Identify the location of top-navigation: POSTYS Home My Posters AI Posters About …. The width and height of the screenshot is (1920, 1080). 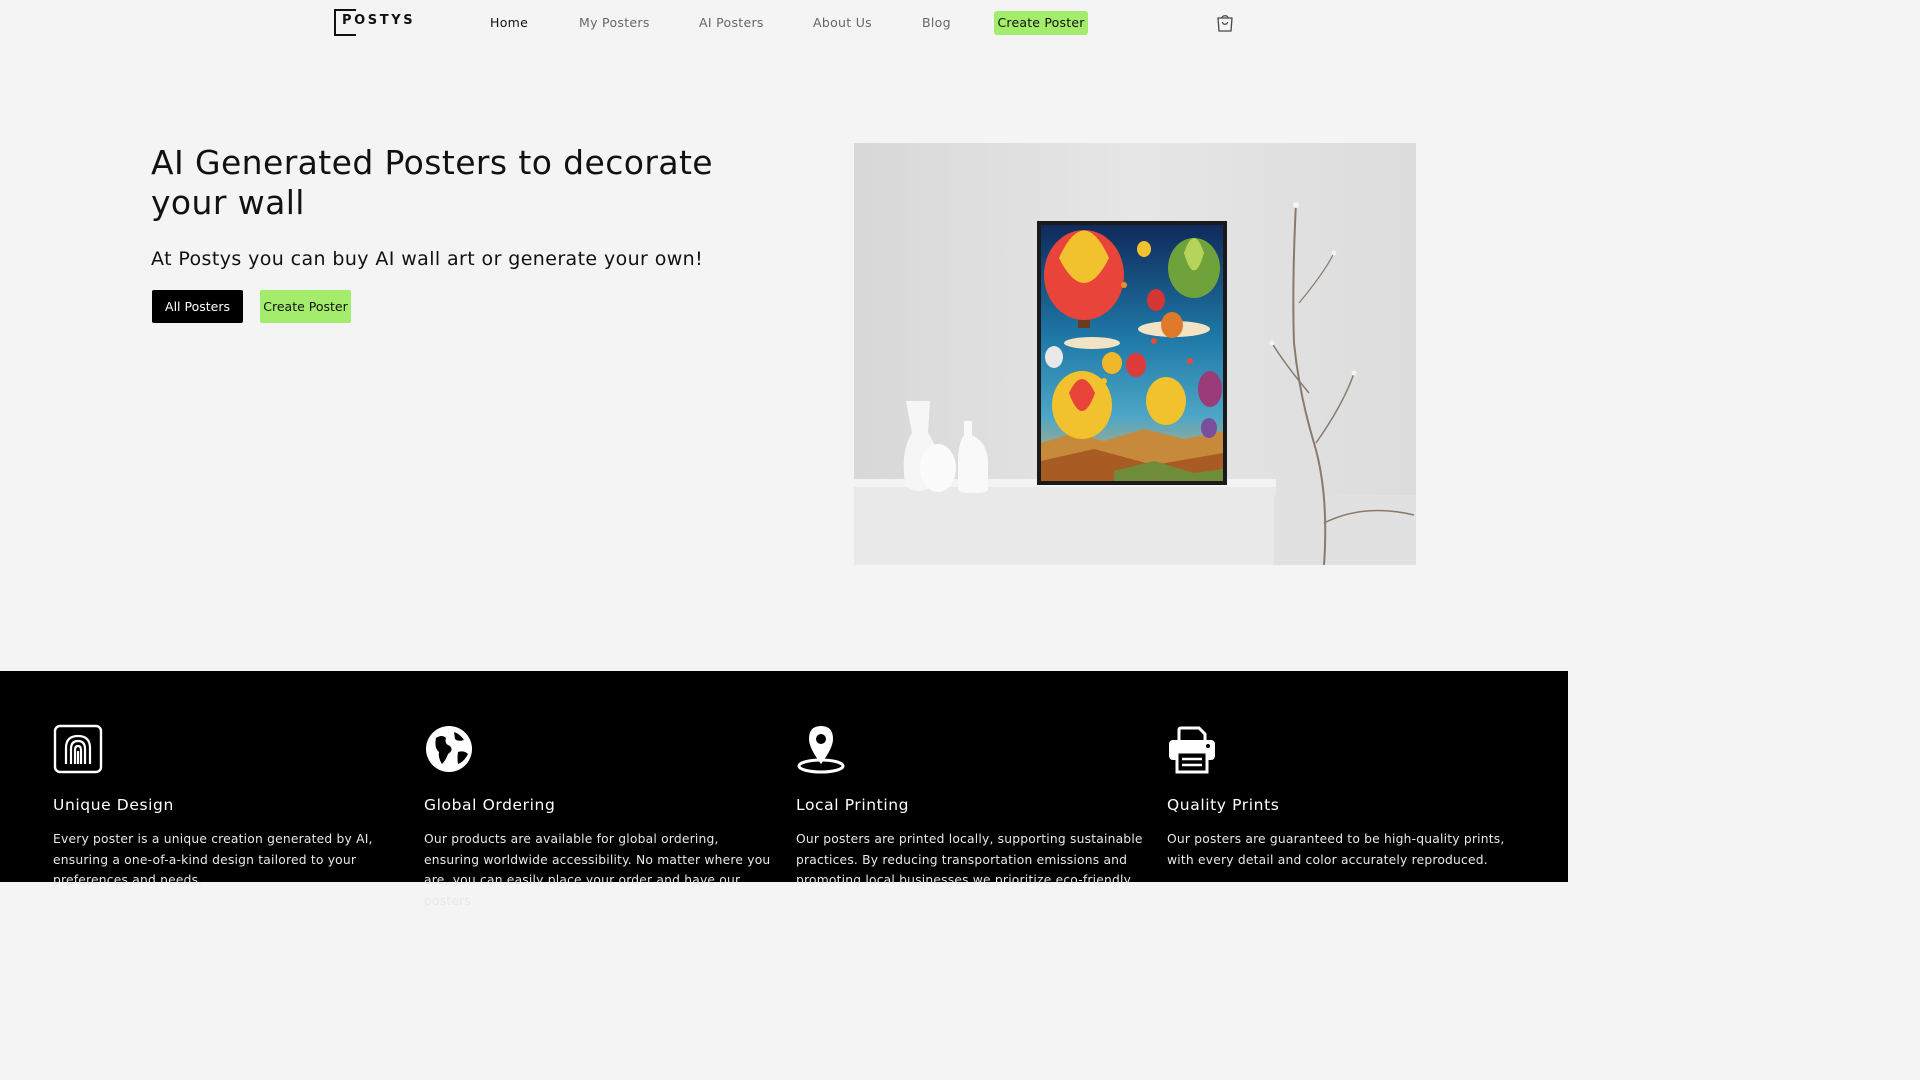
(784, 23).